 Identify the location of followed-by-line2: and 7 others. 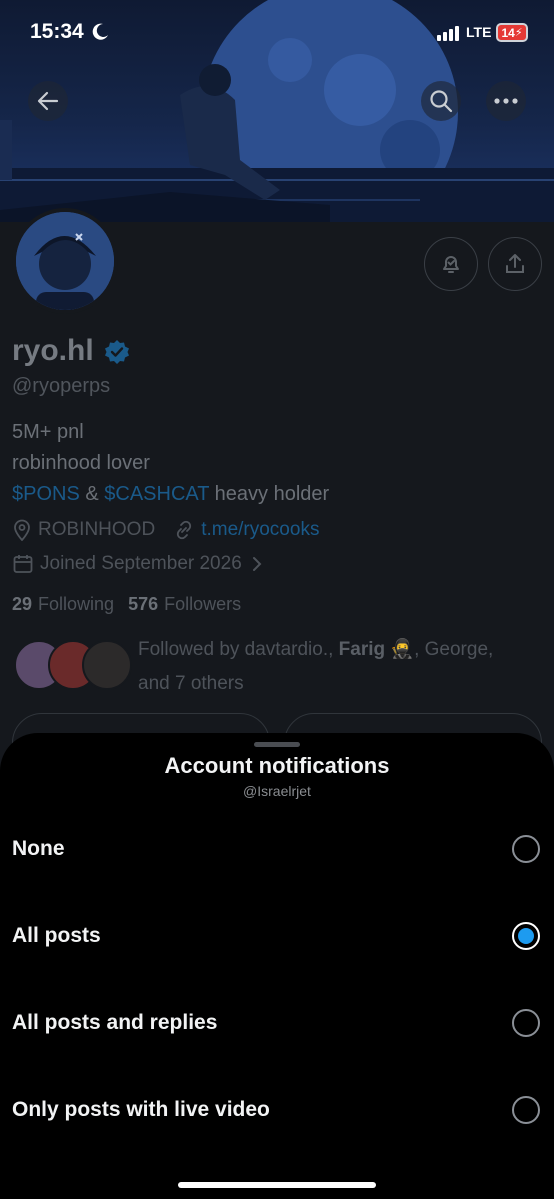
(191, 683).